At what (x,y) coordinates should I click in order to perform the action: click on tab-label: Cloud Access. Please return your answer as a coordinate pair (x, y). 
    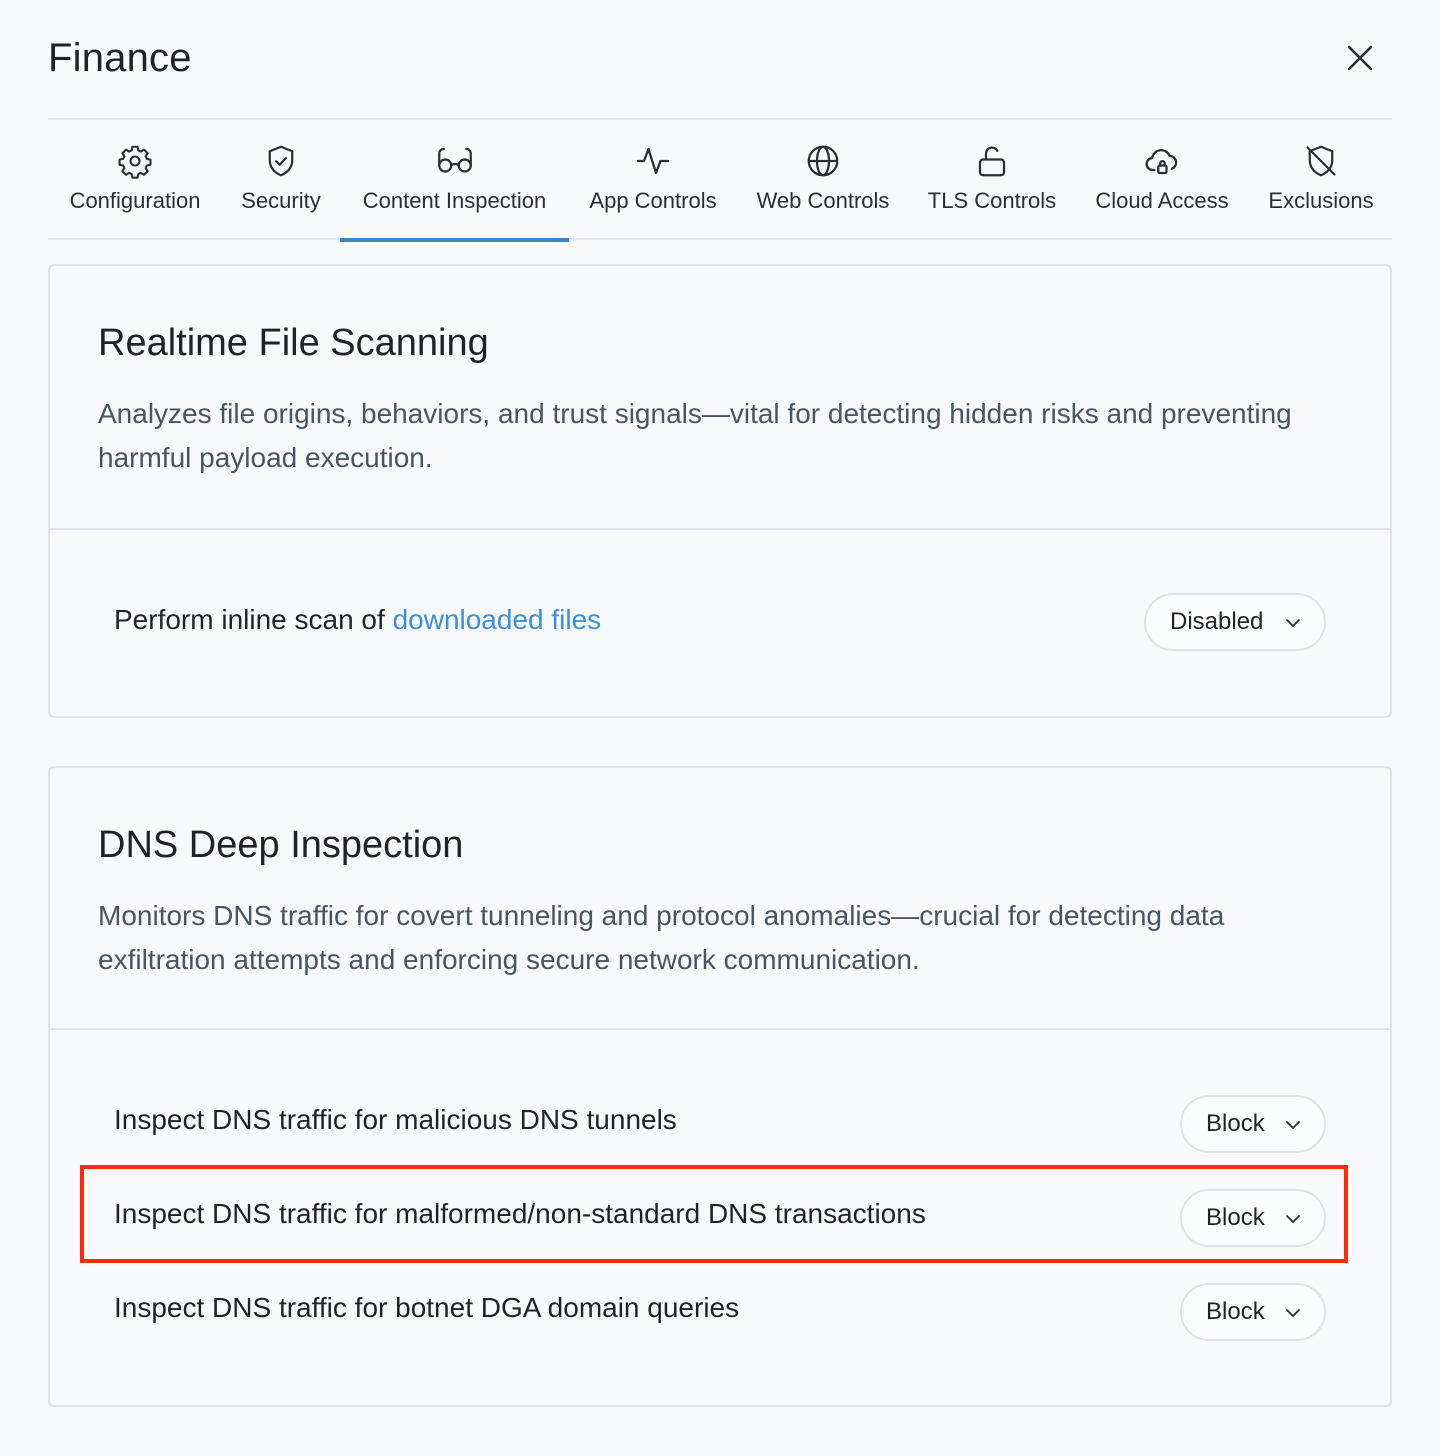
    Looking at the image, I should click on (1162, 200).